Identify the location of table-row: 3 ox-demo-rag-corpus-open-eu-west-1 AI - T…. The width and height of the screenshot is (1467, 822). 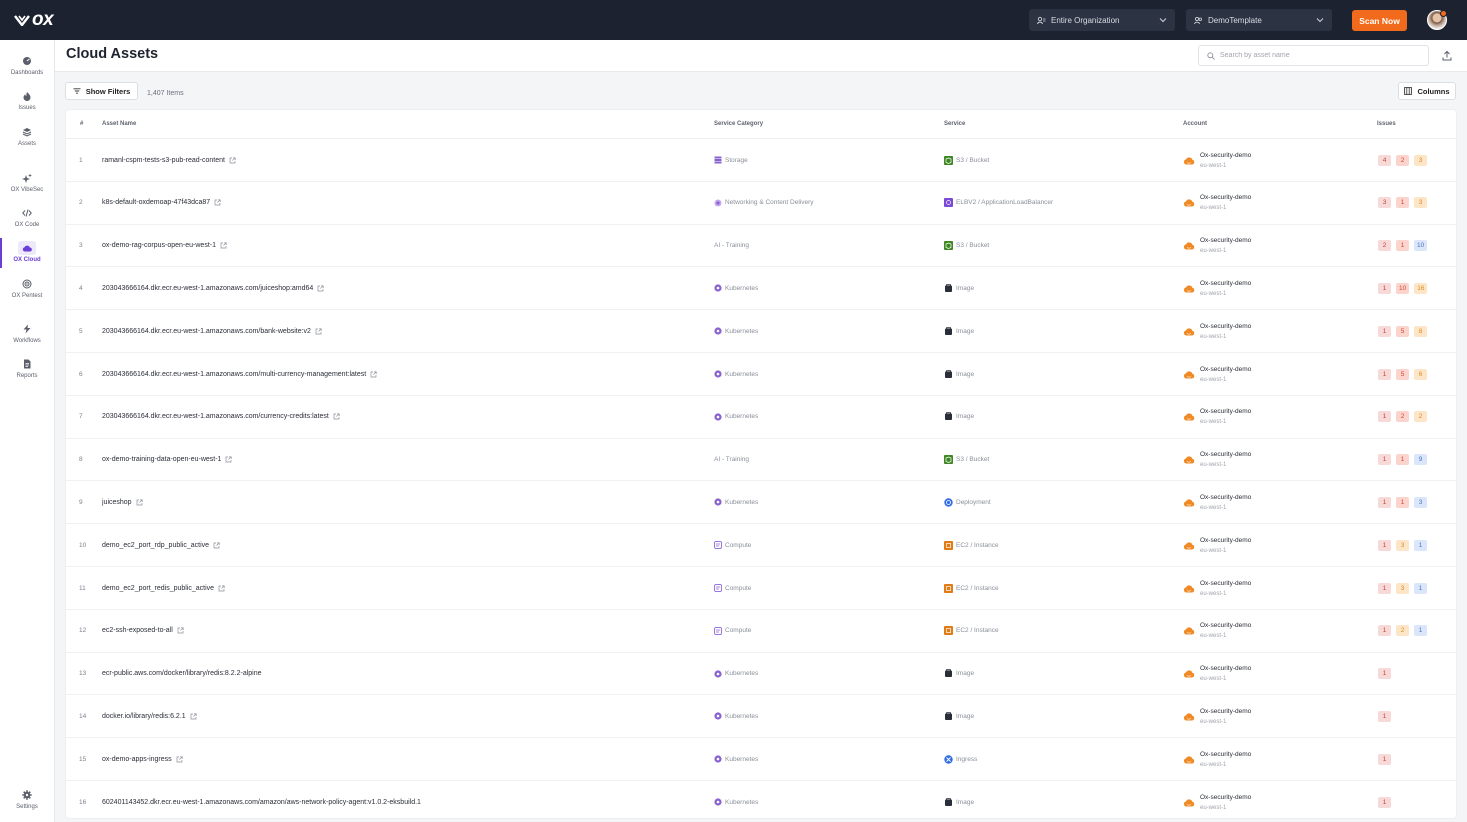
(761, 246).